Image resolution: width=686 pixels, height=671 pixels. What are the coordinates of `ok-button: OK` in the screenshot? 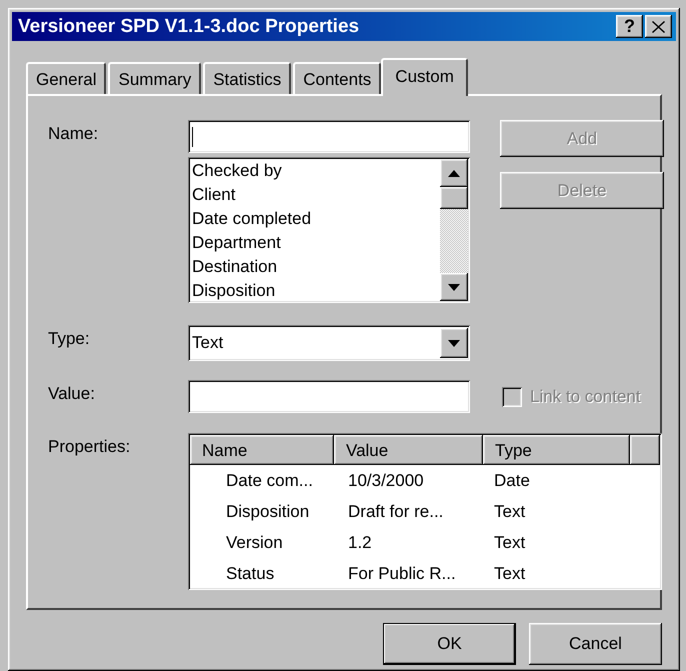 It's located at (449, 644).